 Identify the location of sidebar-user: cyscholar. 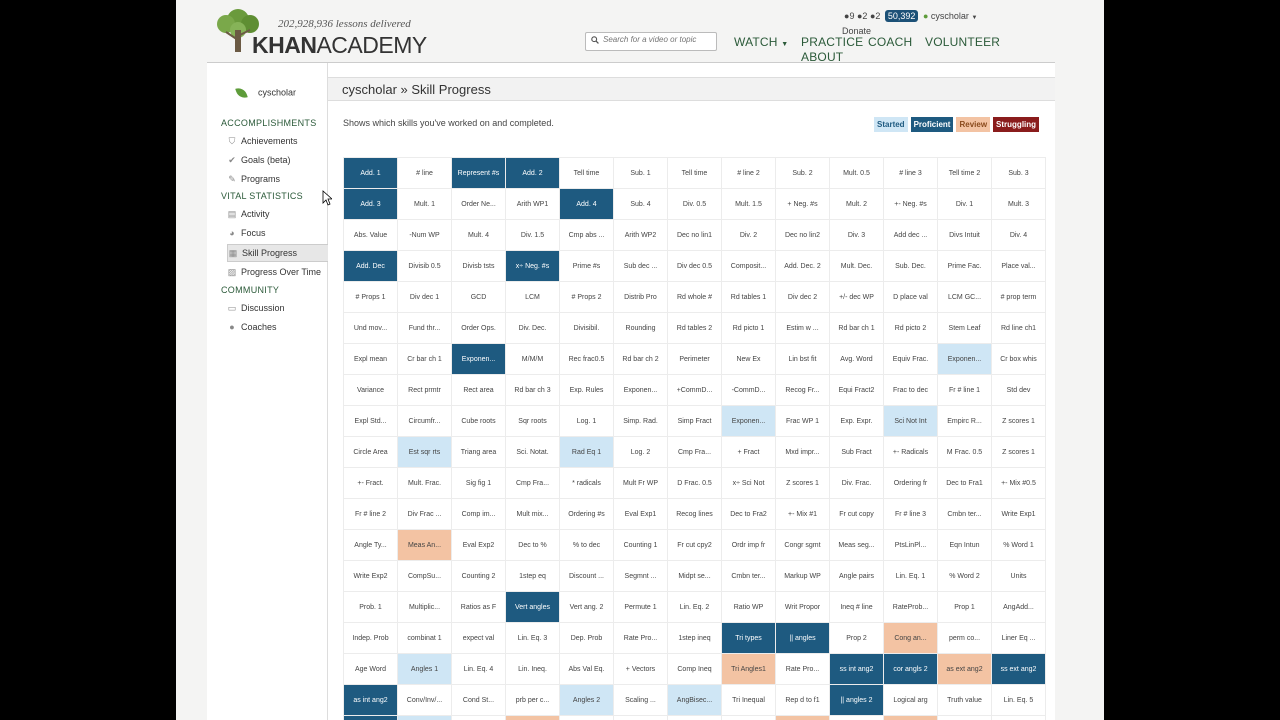
(265, 93).